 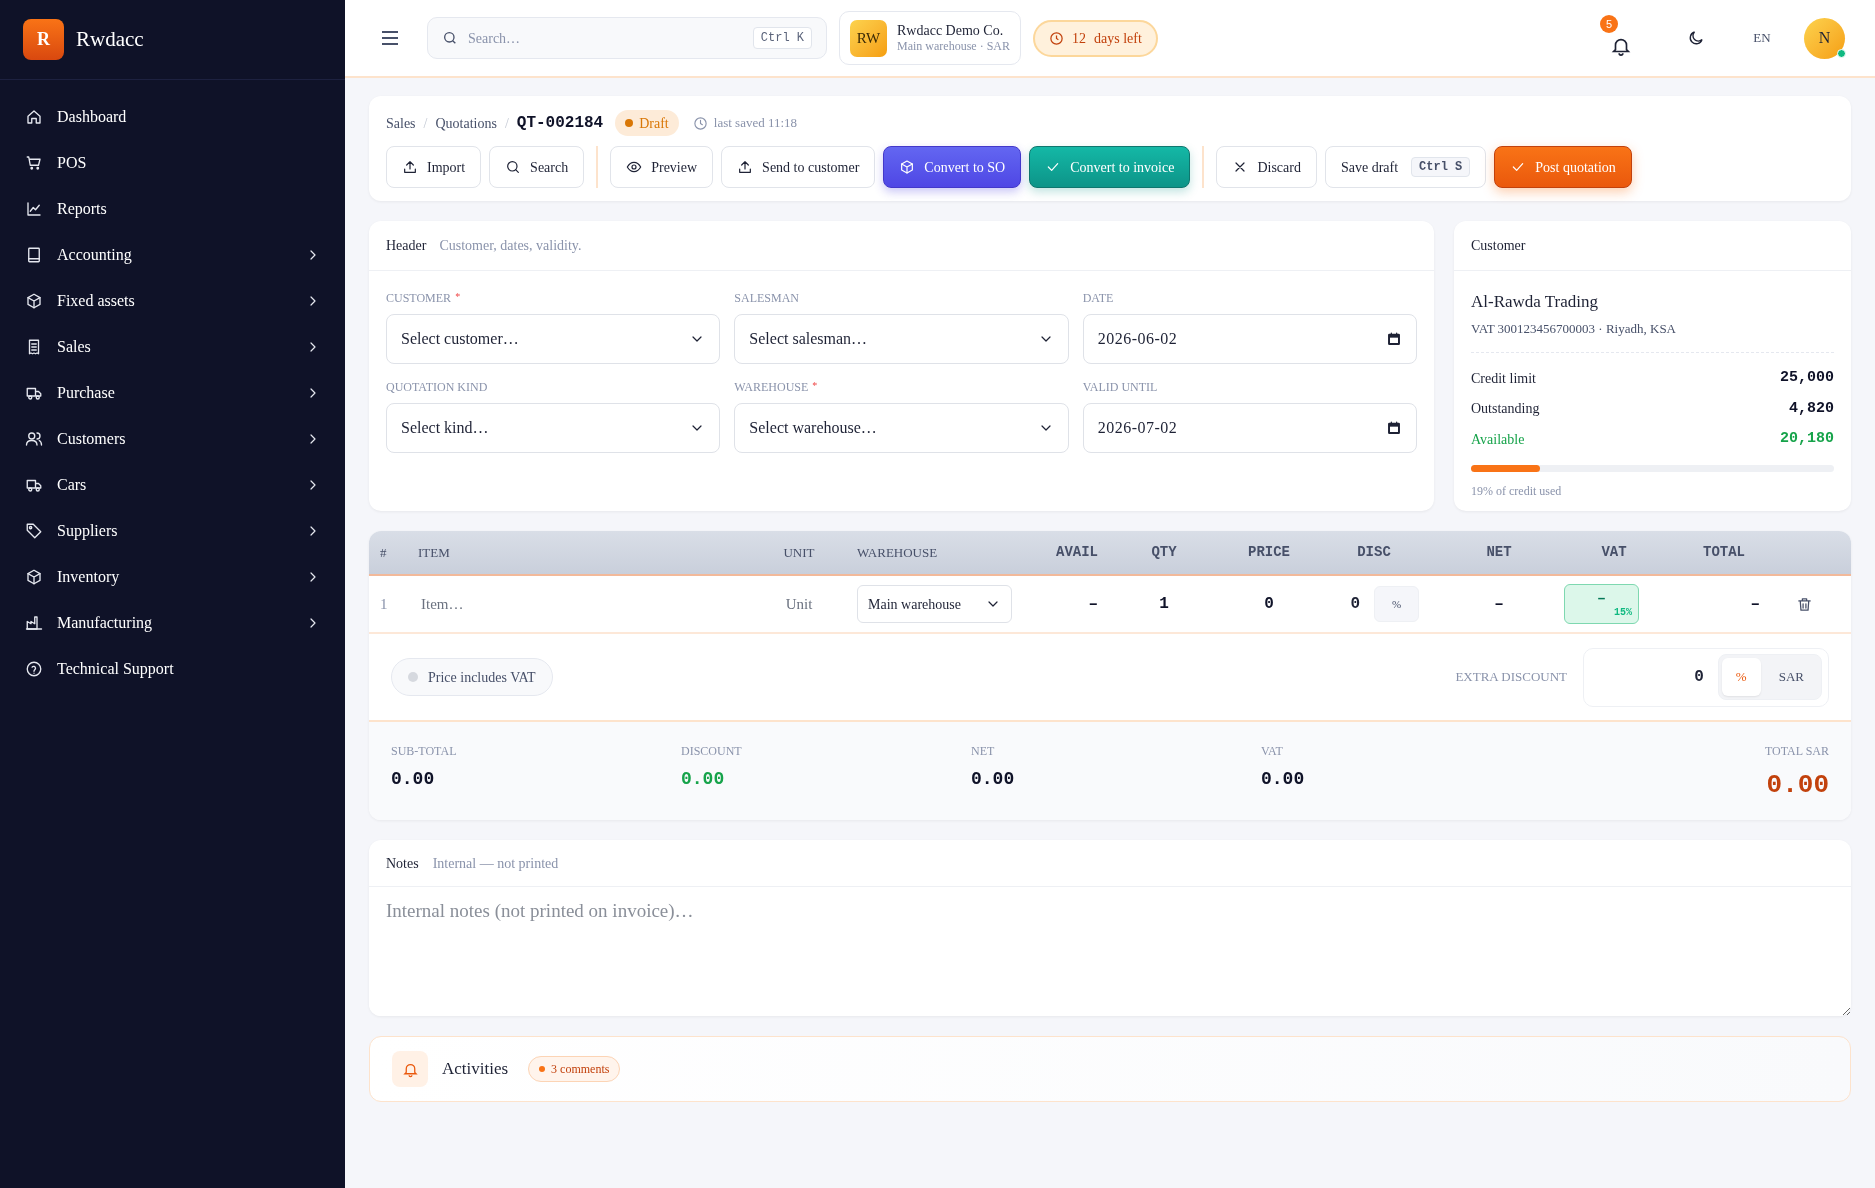 I want to click on activities-title: Activities, so click(x=475, y=1069).